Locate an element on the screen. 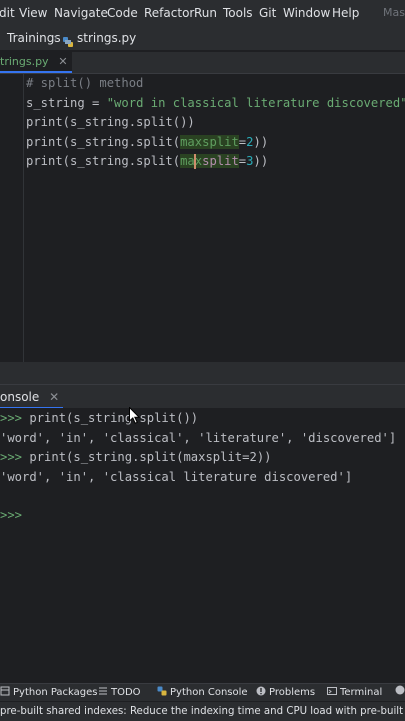 The height and width of the screenshot is (721, 405). breadcrumb: Trainings › strings.py is located at coordinates (202, 38).